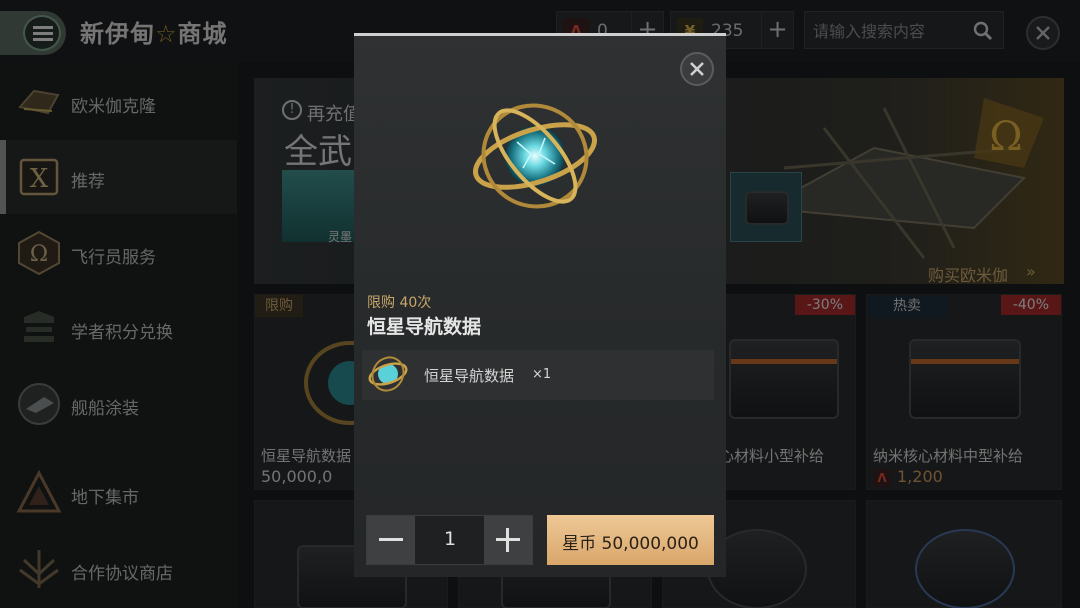  Describe the element at coordinates (469, 376) in the screenshot. I see `content-item-name: 恒星导航数据` at that location.